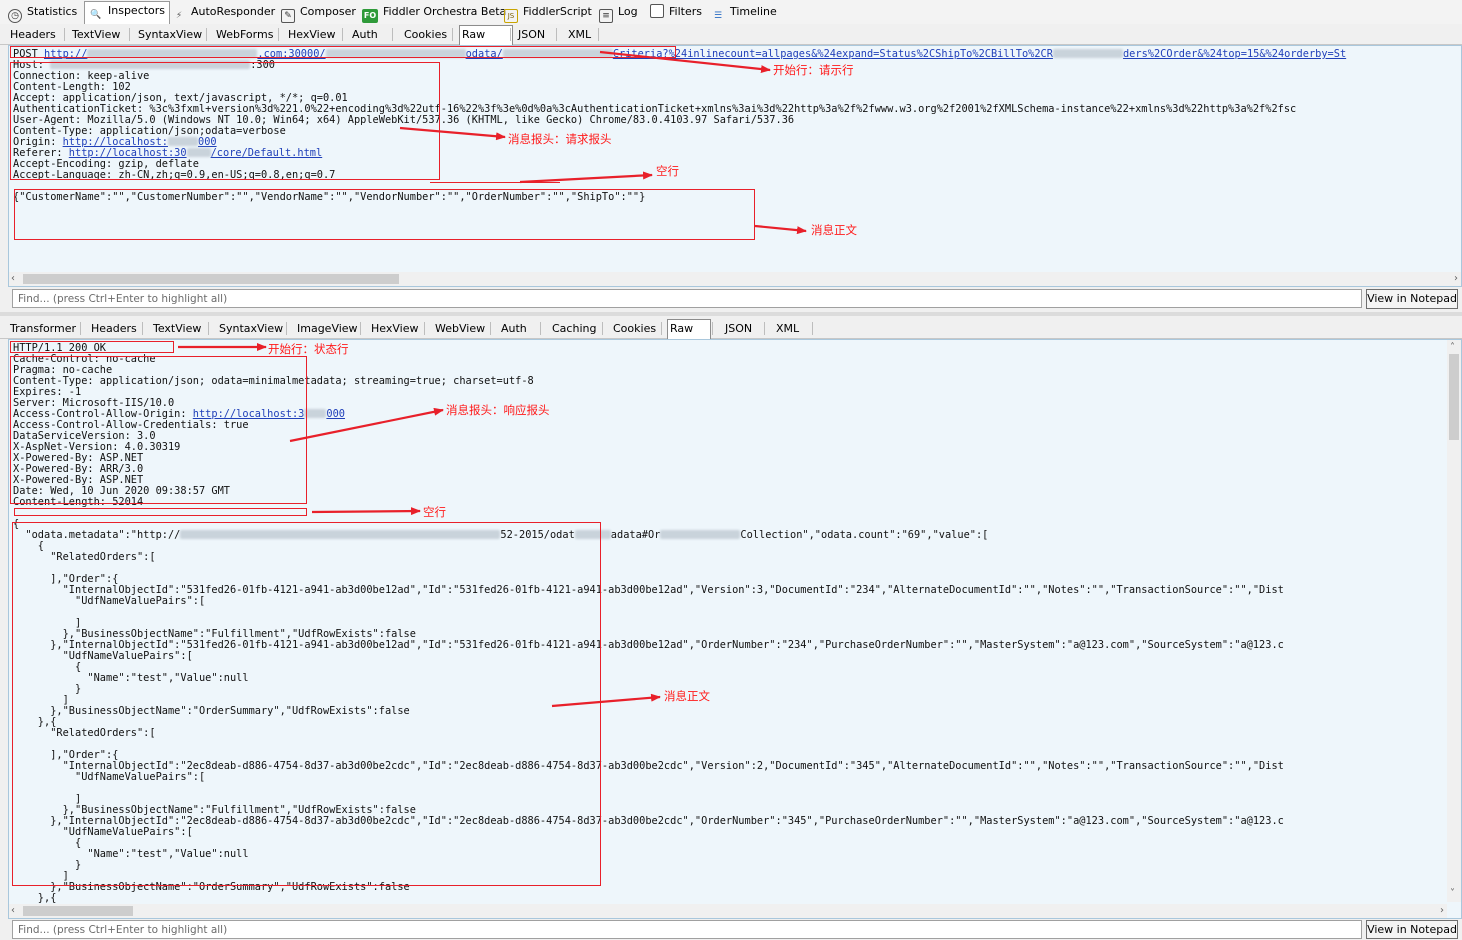  Describe the element at coordinates (606, 700) in the screenshot. I see `arrow-response-body` at that location.